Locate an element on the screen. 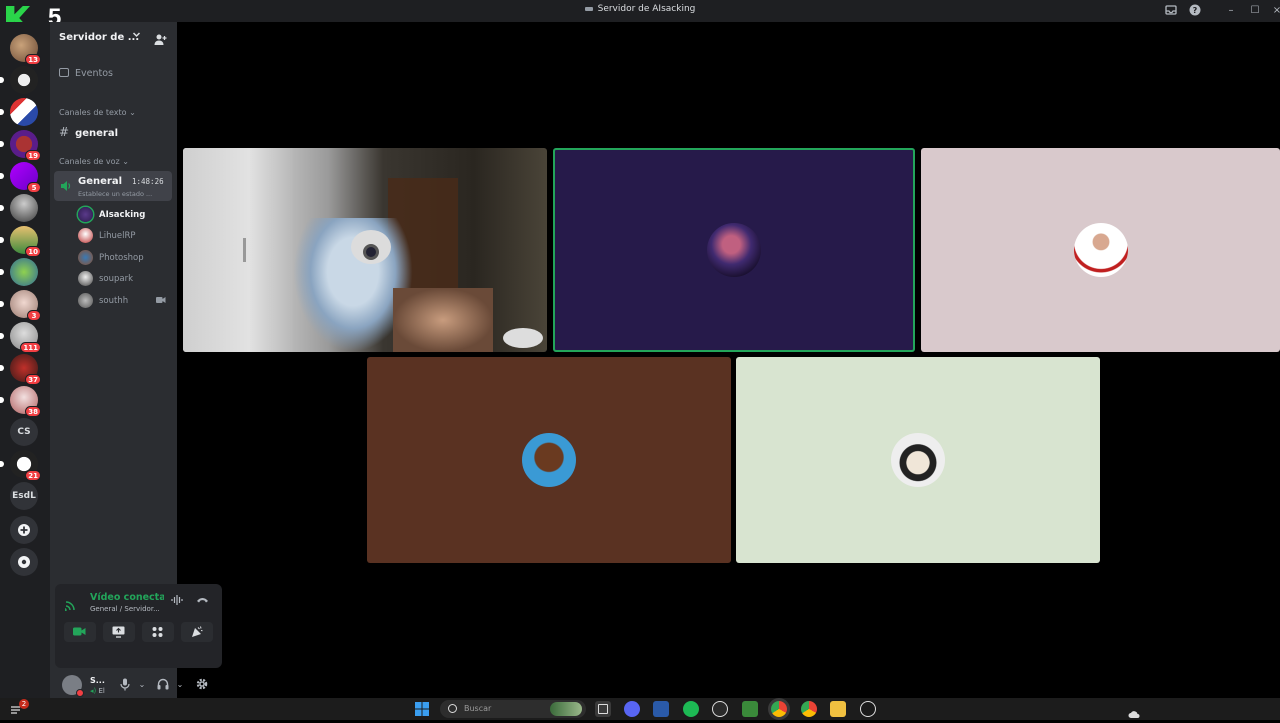 This screenshot has width=1280, height=723. plus-icon is located at coordinates (24, 530).